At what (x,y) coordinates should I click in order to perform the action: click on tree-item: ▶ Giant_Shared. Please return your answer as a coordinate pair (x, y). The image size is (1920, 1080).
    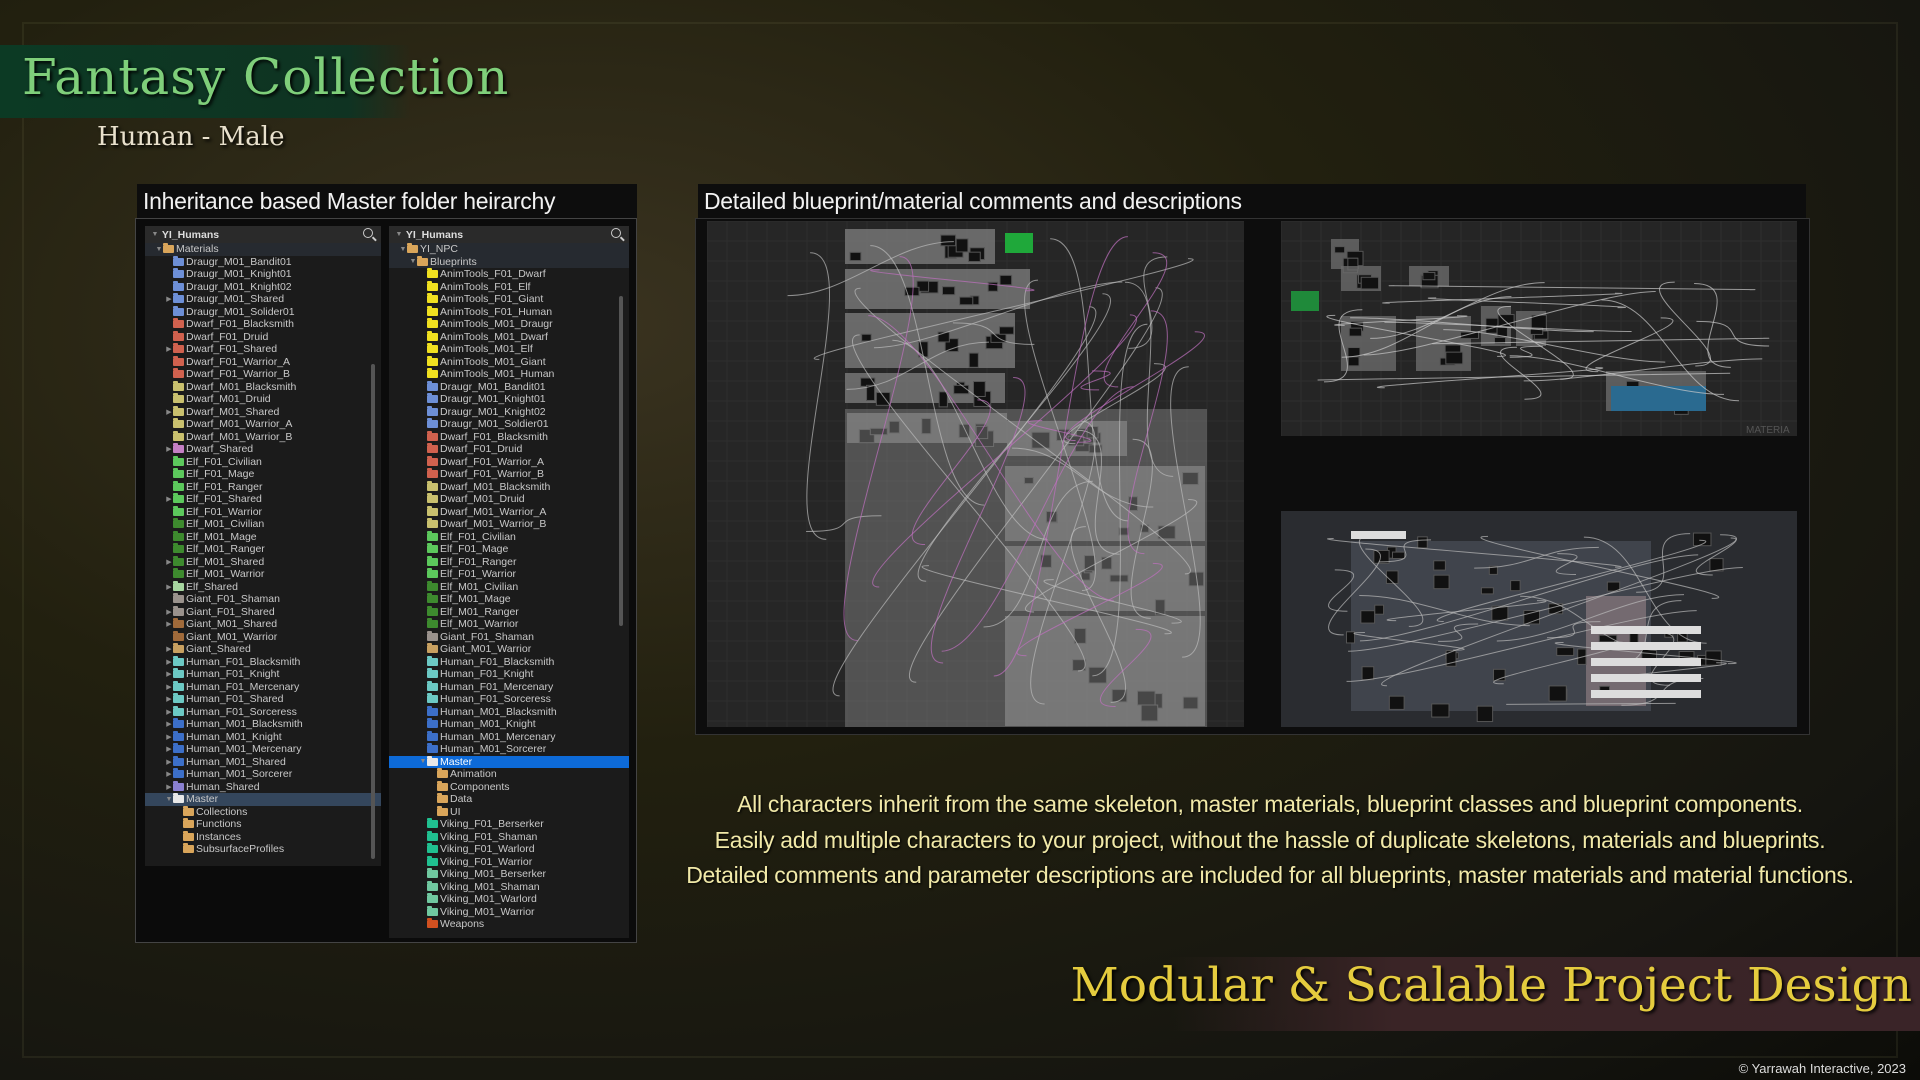
    Looking at the image, I should click on (263, 649).